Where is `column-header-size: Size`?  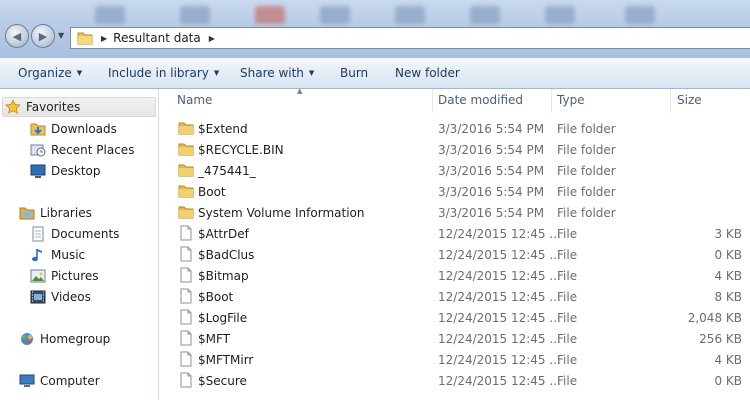
column-header-size: Size is located at coordinates (689, 100).